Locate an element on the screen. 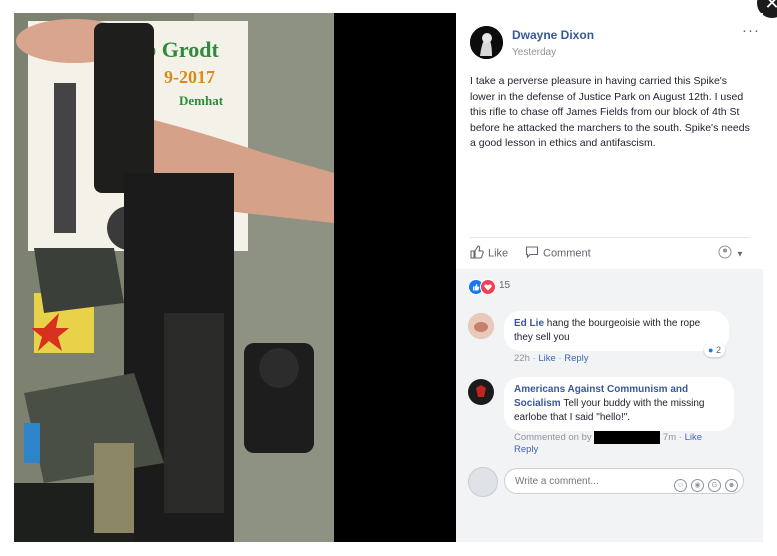 Image resolution: width=777 pixels, height=556 pixels. comment-like-count: ● 2 is located at coordinates (714, 350).